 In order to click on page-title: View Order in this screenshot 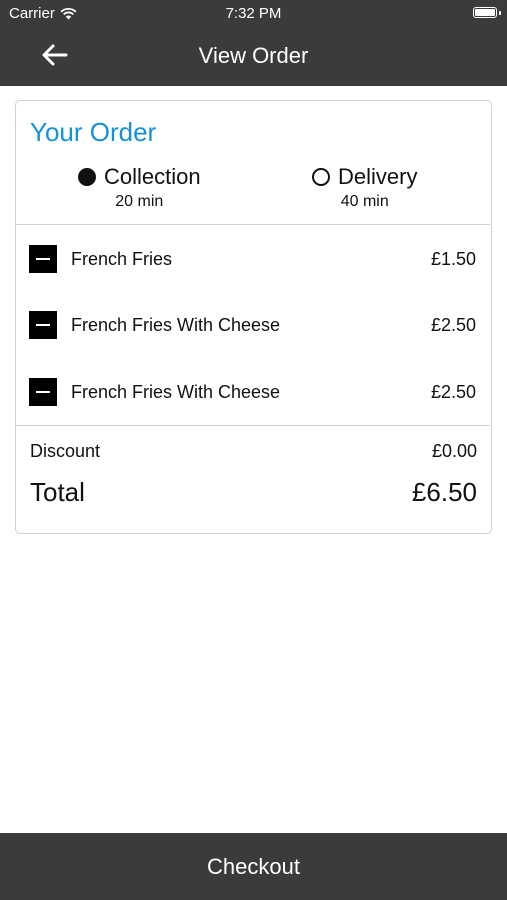, I will do `click(253, 55)`.